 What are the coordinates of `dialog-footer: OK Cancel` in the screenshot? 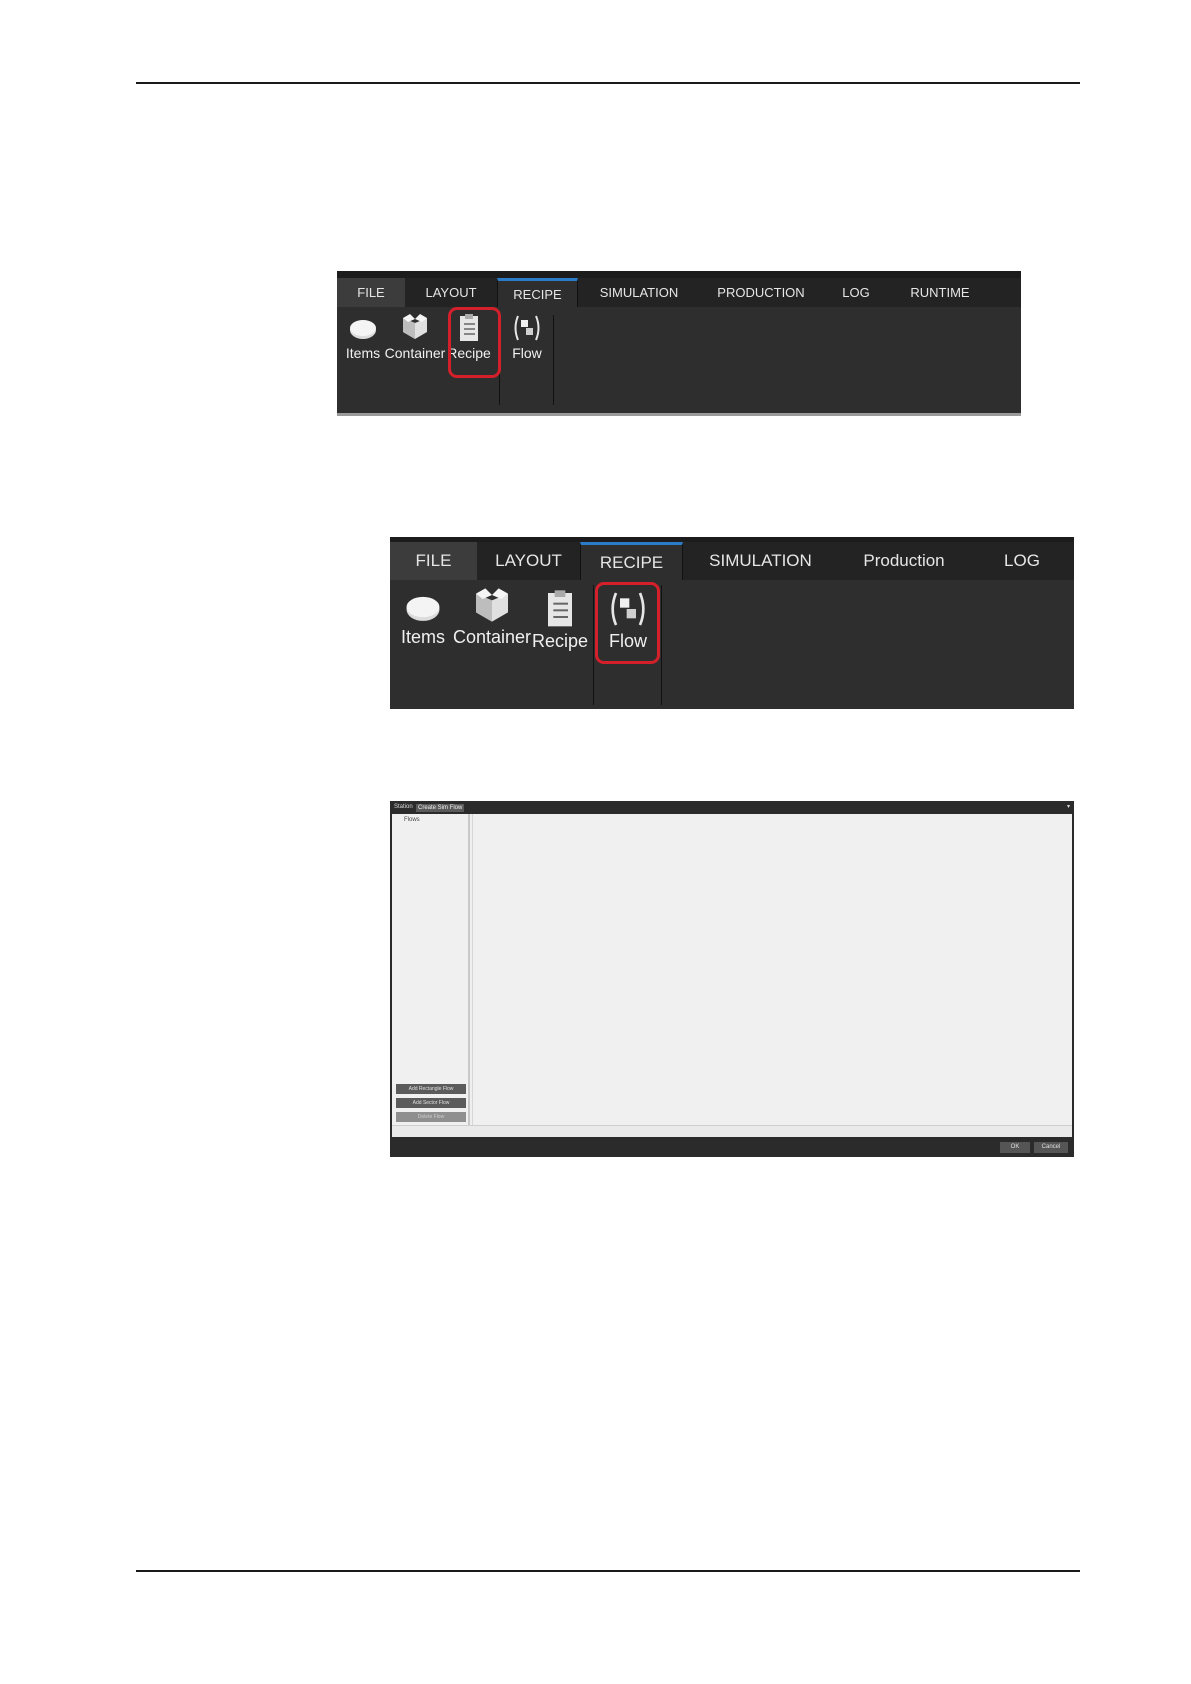 It's located at (732, 1147).